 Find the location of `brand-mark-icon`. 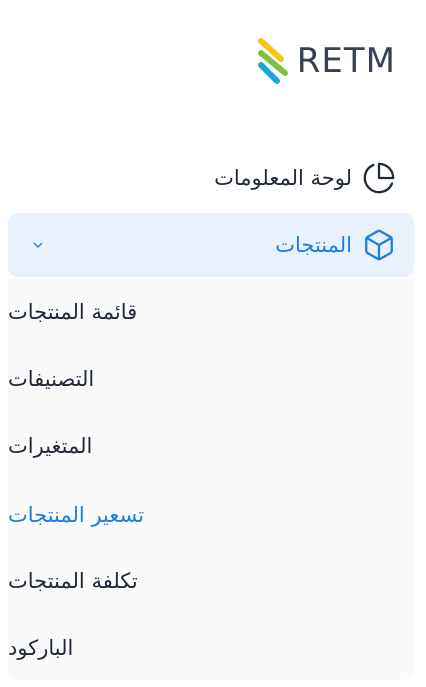

brand-mark-icon is located at coordinates (272, 61).